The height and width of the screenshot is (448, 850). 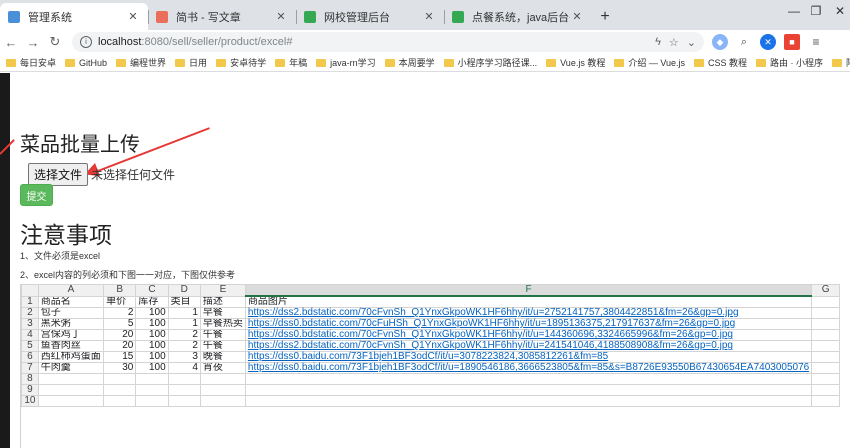 What do you see at coordinates (838, 11) in the screenshot?
I see `close-window-button: ✕` at bounding box center [838, 11].